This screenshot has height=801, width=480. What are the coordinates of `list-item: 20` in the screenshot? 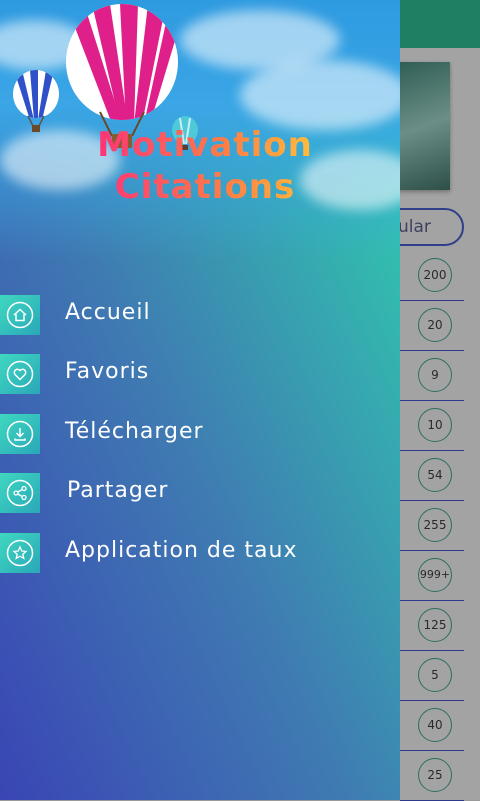 It's located at (432, 325).